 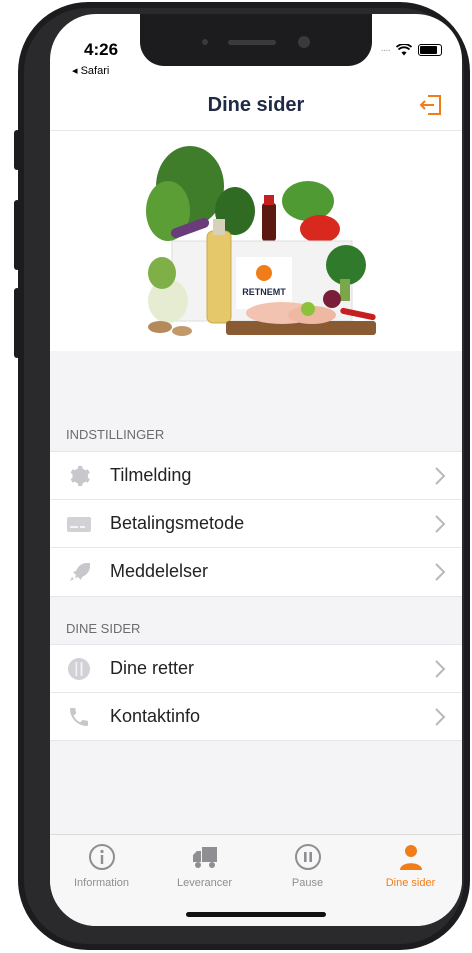 I want to click on section-header-settings: INDSTILLINGER, so click(x=256, y=428).